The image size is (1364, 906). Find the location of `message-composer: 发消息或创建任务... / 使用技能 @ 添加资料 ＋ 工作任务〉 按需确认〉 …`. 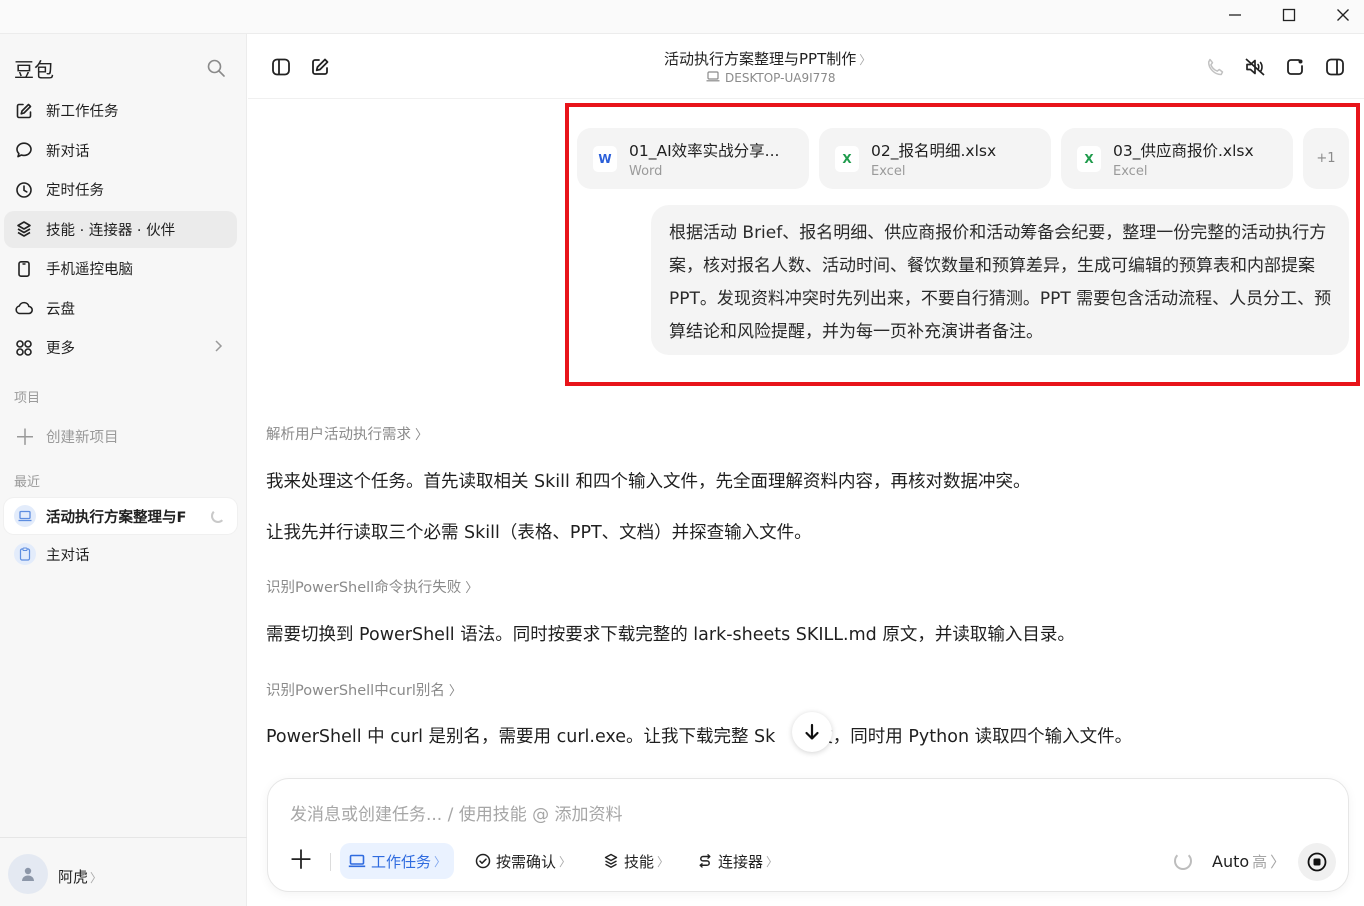

message-composer: 发消息或创建任务... / 使用技能 @ 添加资料 ＋ 工作任务〉 按需确认〉 … is located at coordinates (808, 835).